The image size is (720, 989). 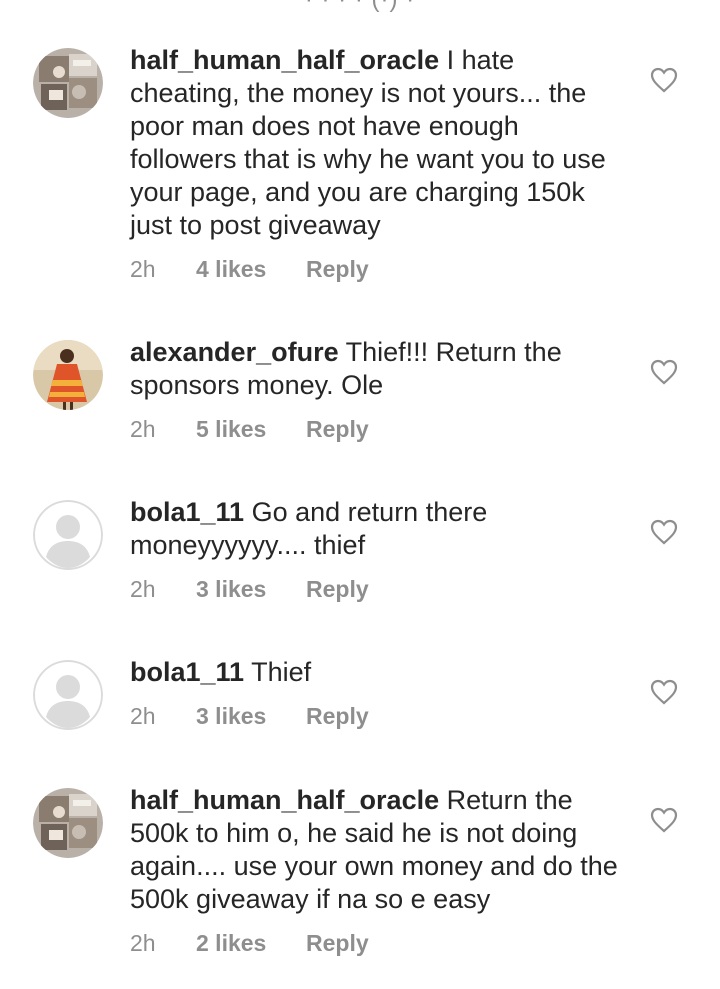 I want to click on truncated-header: · · · · (·) ·, so click(x=360, y=7).